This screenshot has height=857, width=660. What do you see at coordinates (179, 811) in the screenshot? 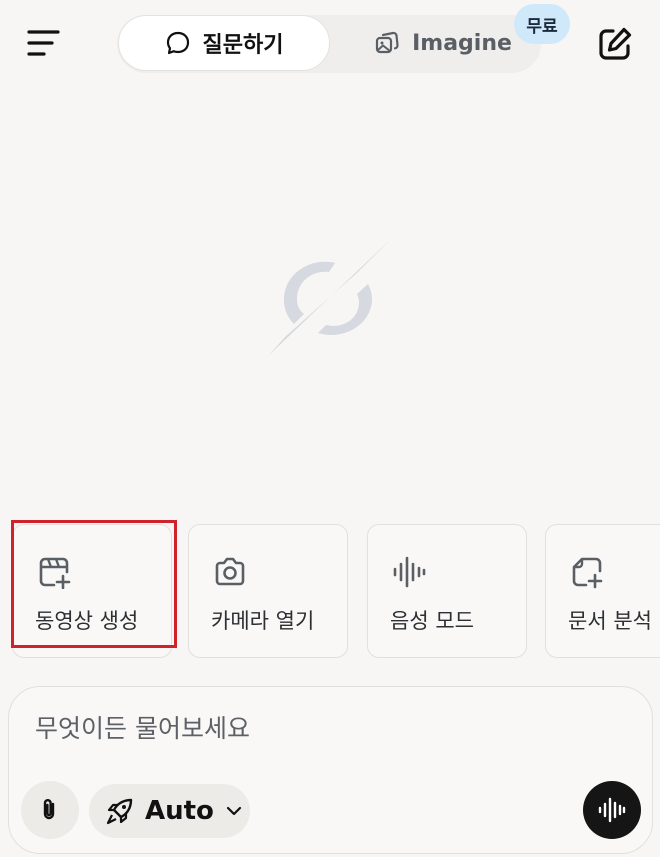
I see `model-label: Auto` at bounding box center [179, 811].